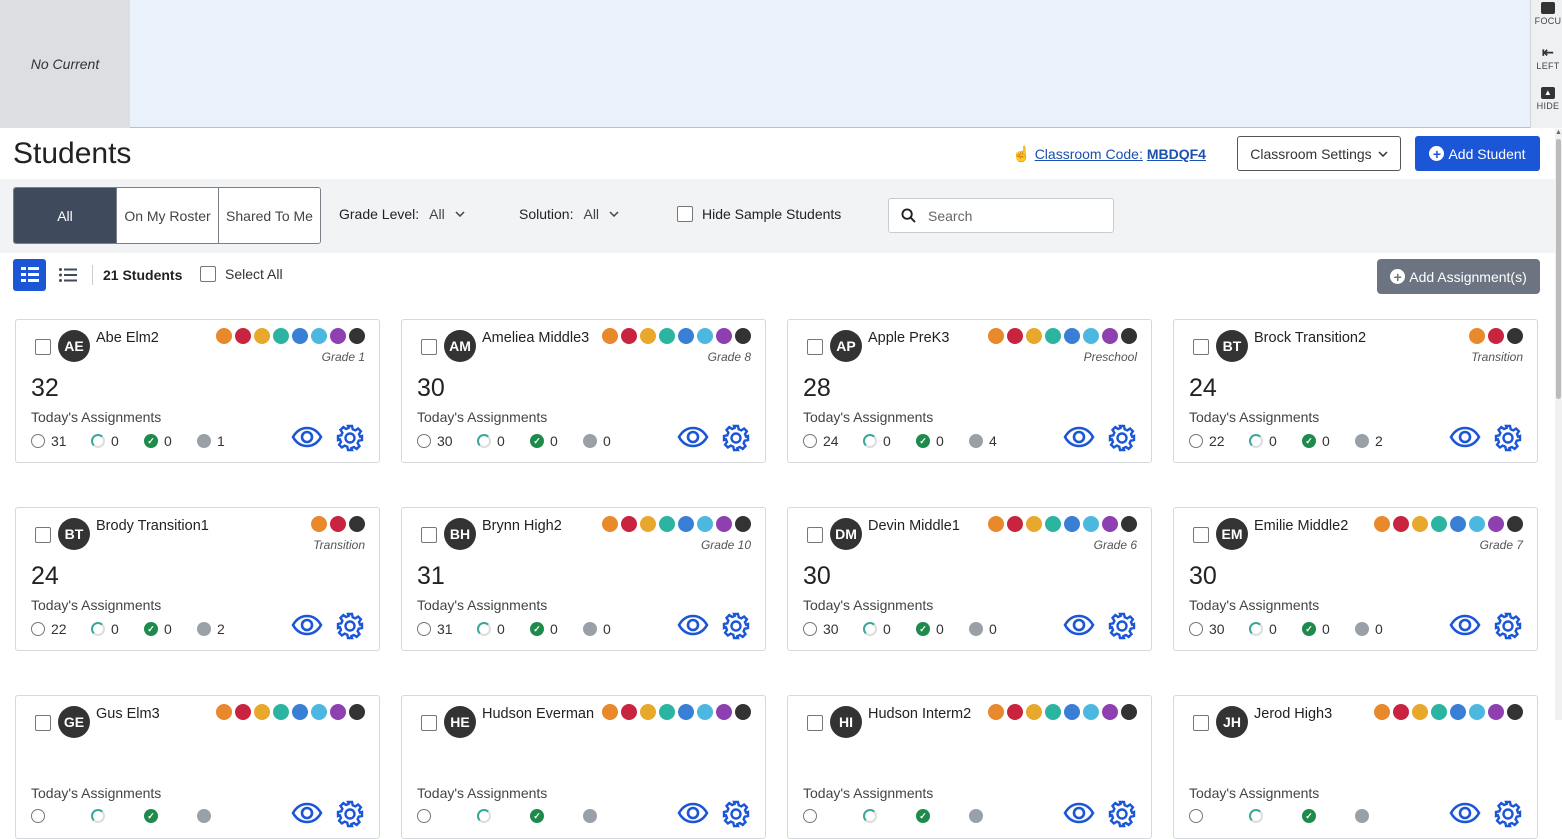 Image resolution: width=1562 pixels, height=839 pixels. Describe the element at coordinates (127, 338) in the screenshot. I see `student-name: Abe Elm2` at that location.